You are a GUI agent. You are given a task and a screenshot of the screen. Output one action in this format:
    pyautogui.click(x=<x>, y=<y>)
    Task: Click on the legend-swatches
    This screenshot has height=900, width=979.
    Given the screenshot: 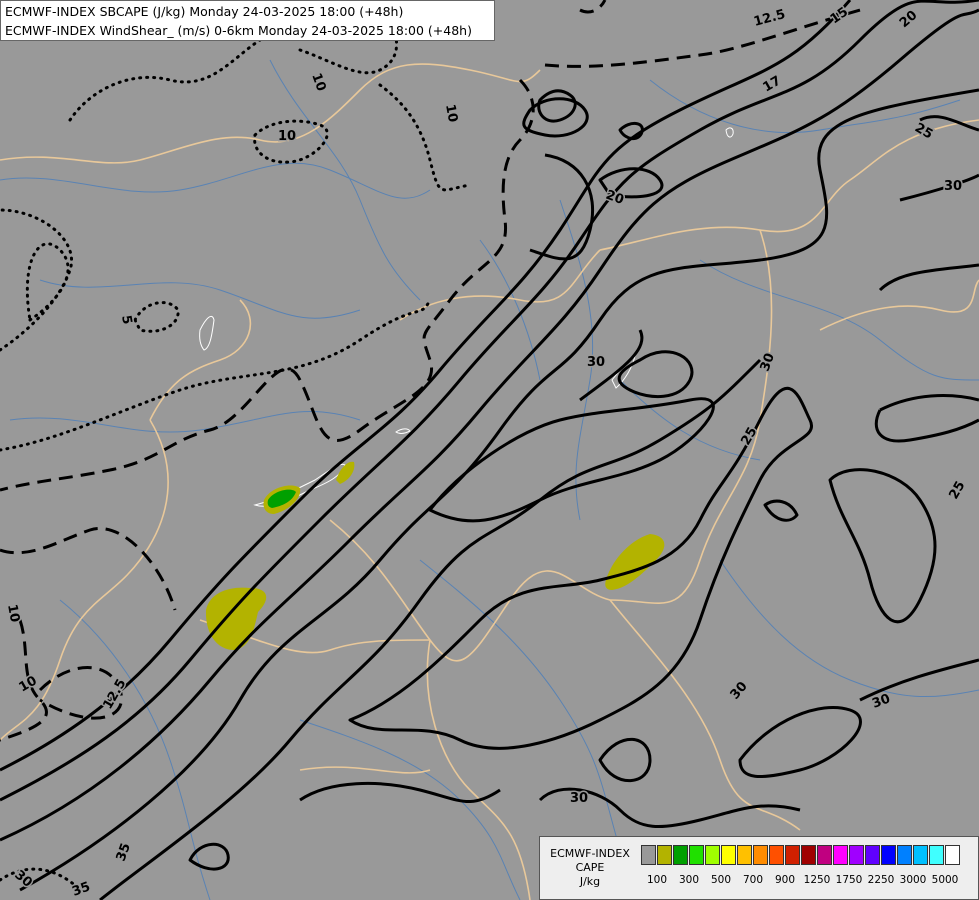 What is the action you would take?
    pyautogui.click(x=801, y=855)
    